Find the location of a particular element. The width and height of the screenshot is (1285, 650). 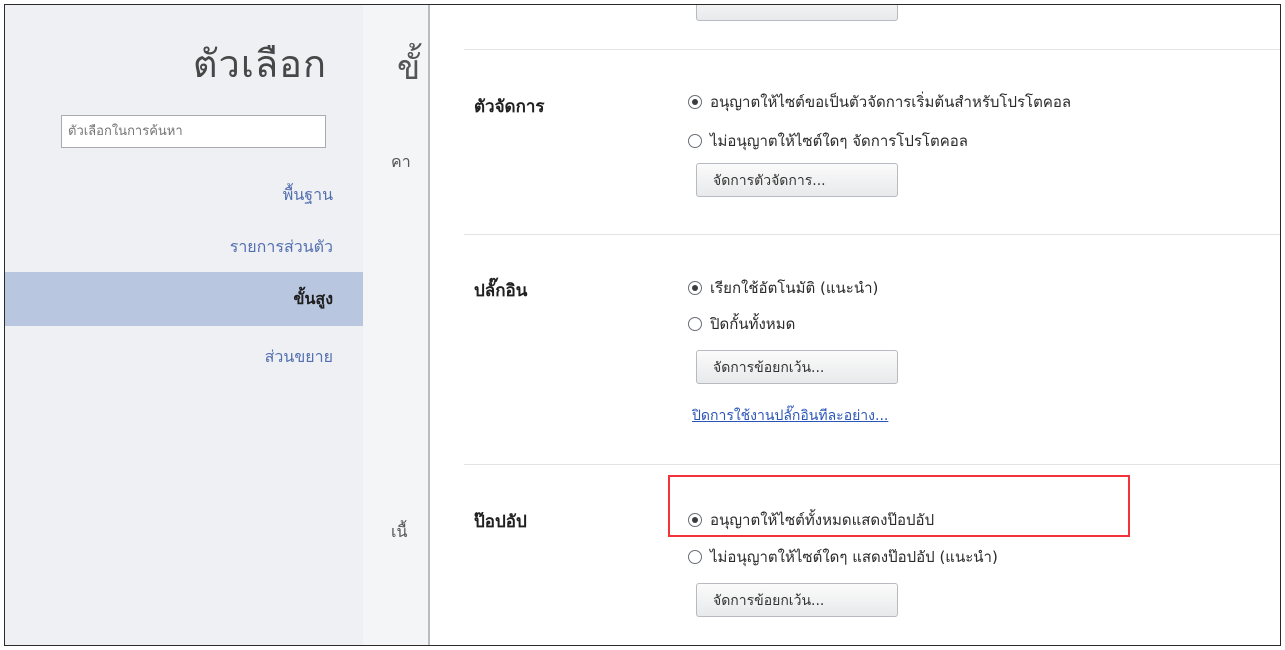

page-heading-gutter: ขั้ คา เนื้ is located at coordinates (396, 325).